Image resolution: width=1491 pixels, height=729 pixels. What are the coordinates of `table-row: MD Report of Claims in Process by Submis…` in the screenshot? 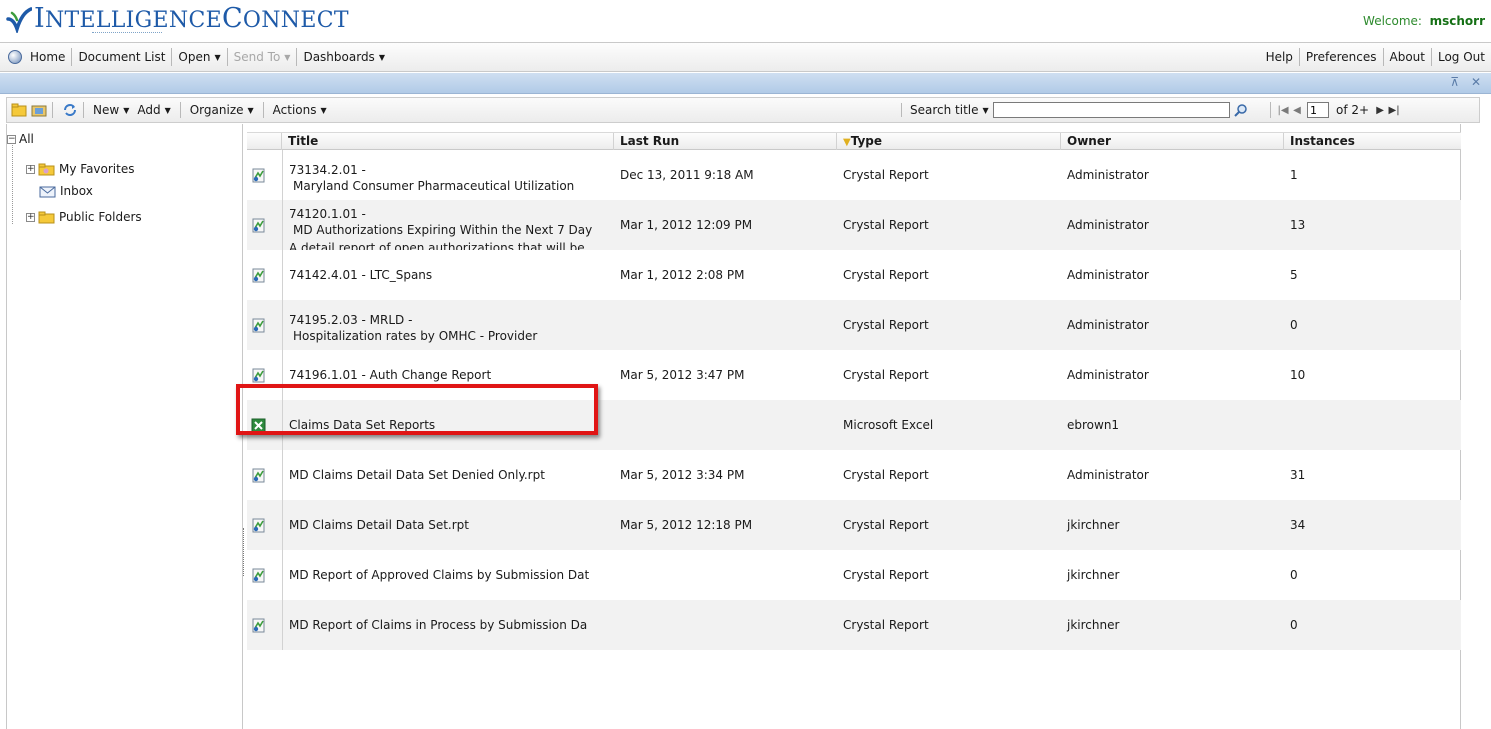 It's located at (854, 625).